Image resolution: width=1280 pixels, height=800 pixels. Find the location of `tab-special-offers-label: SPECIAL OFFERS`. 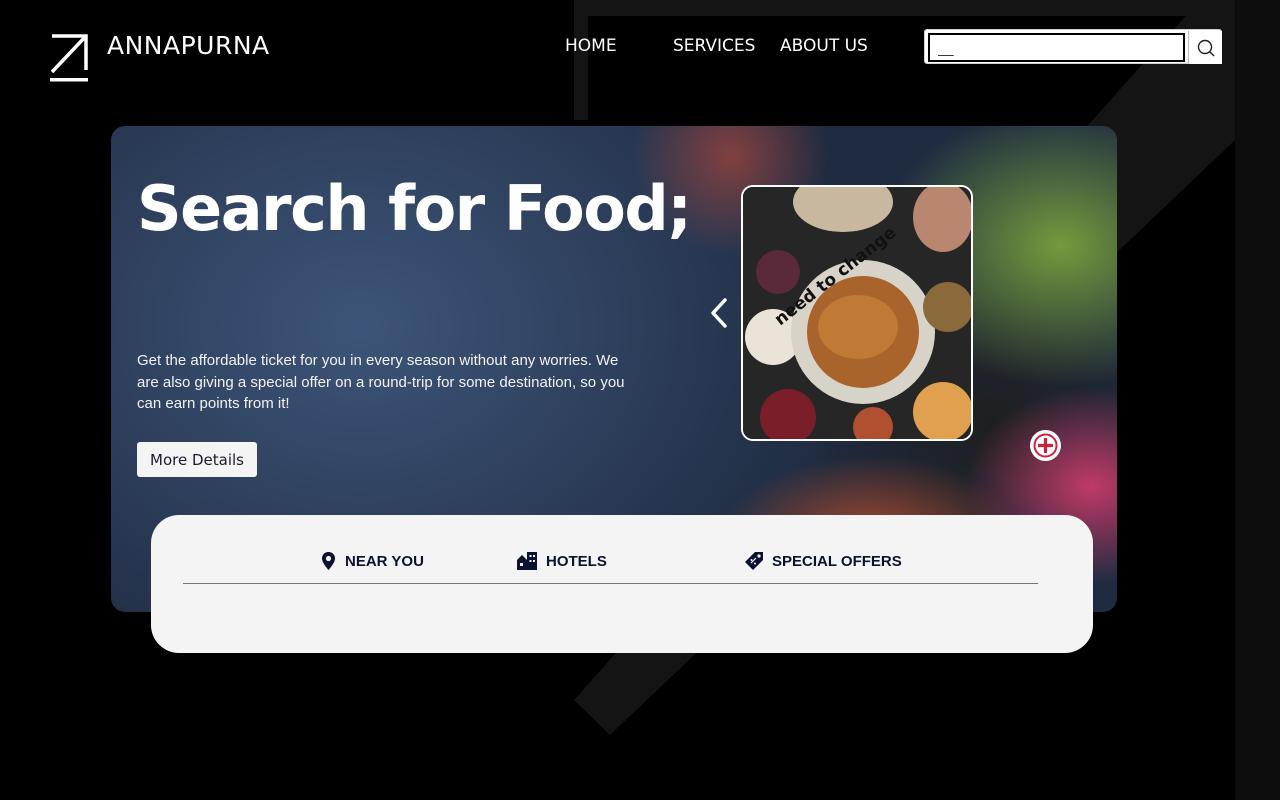

tab-special-offers-label: SPECIAL OFFERS is located at coordinates (837, 561).